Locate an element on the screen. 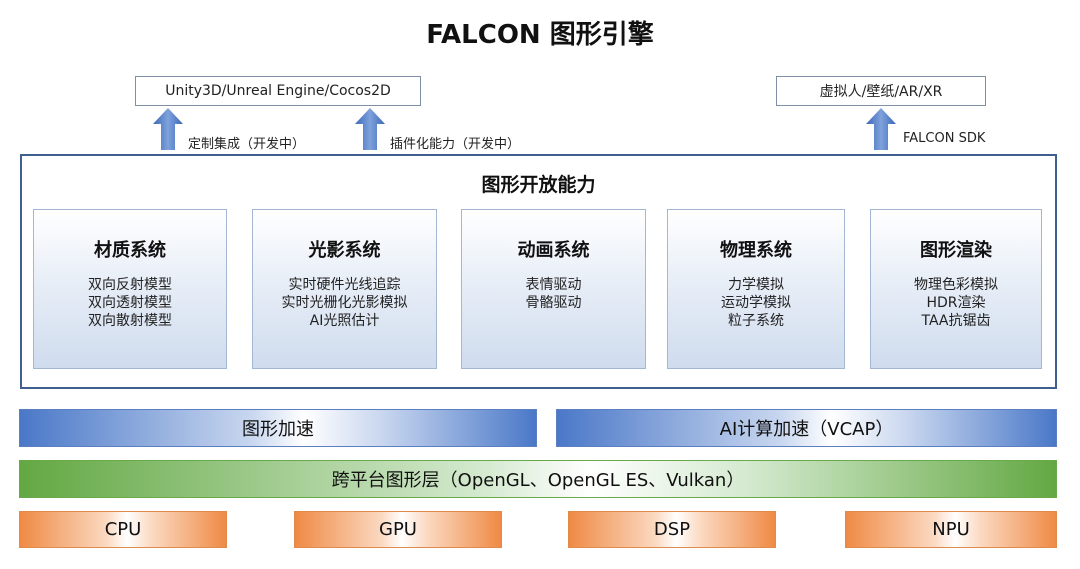  module-animation: 动画系统 表情驱动 骨骼驱动 is located at coordinates (553, 289).